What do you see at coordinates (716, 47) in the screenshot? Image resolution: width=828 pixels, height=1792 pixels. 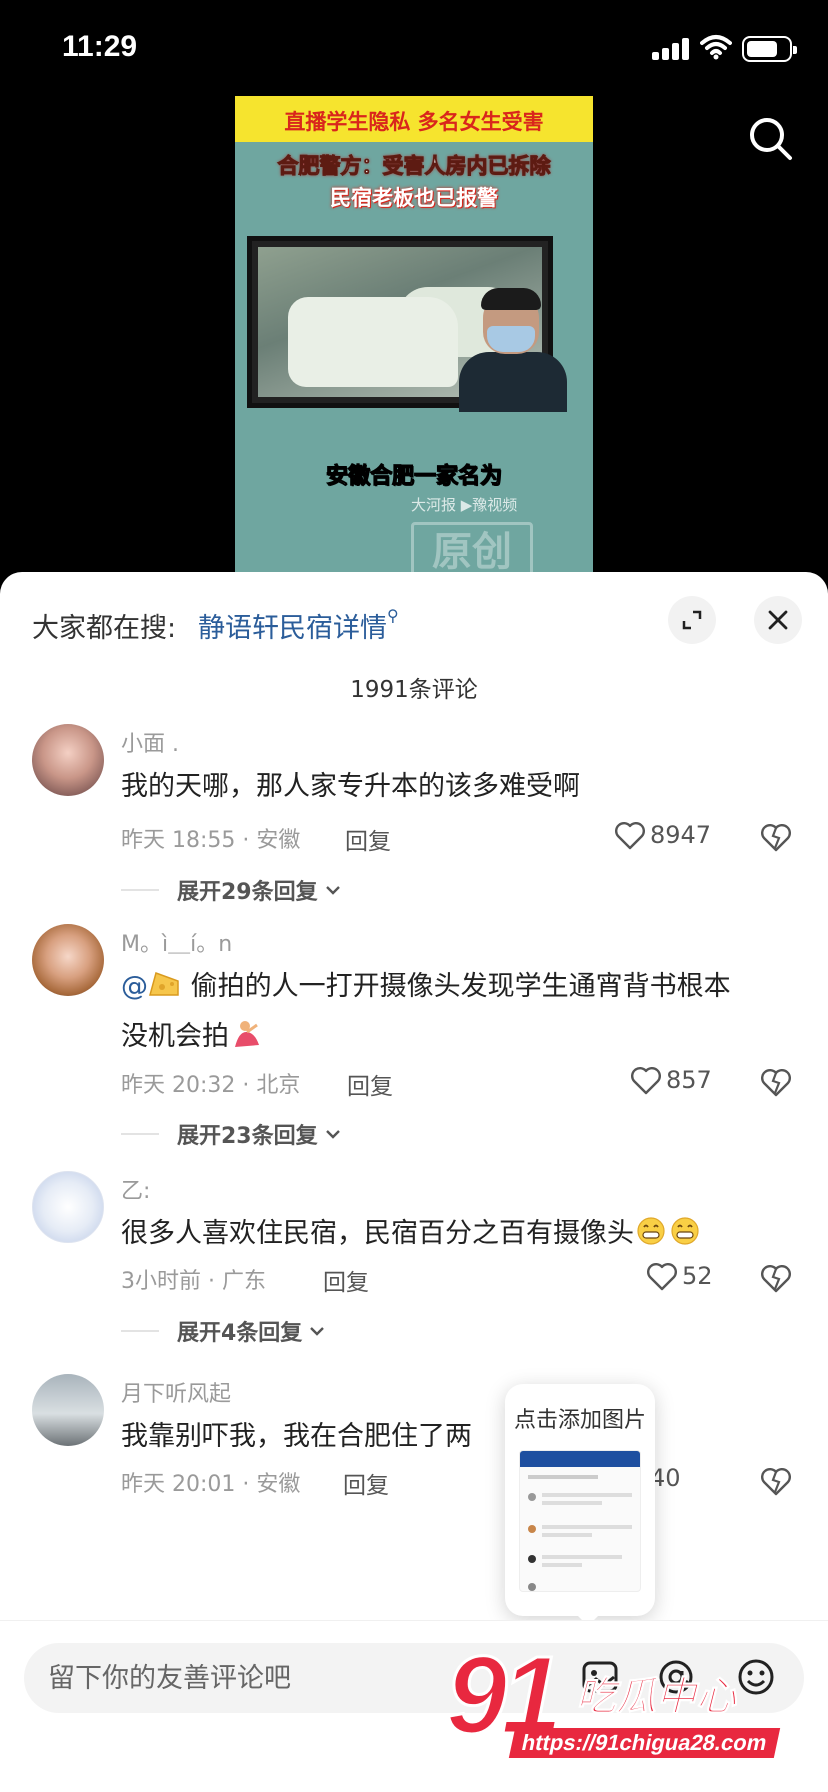 I see `wifi-icon` at bounding box center [716, 47].